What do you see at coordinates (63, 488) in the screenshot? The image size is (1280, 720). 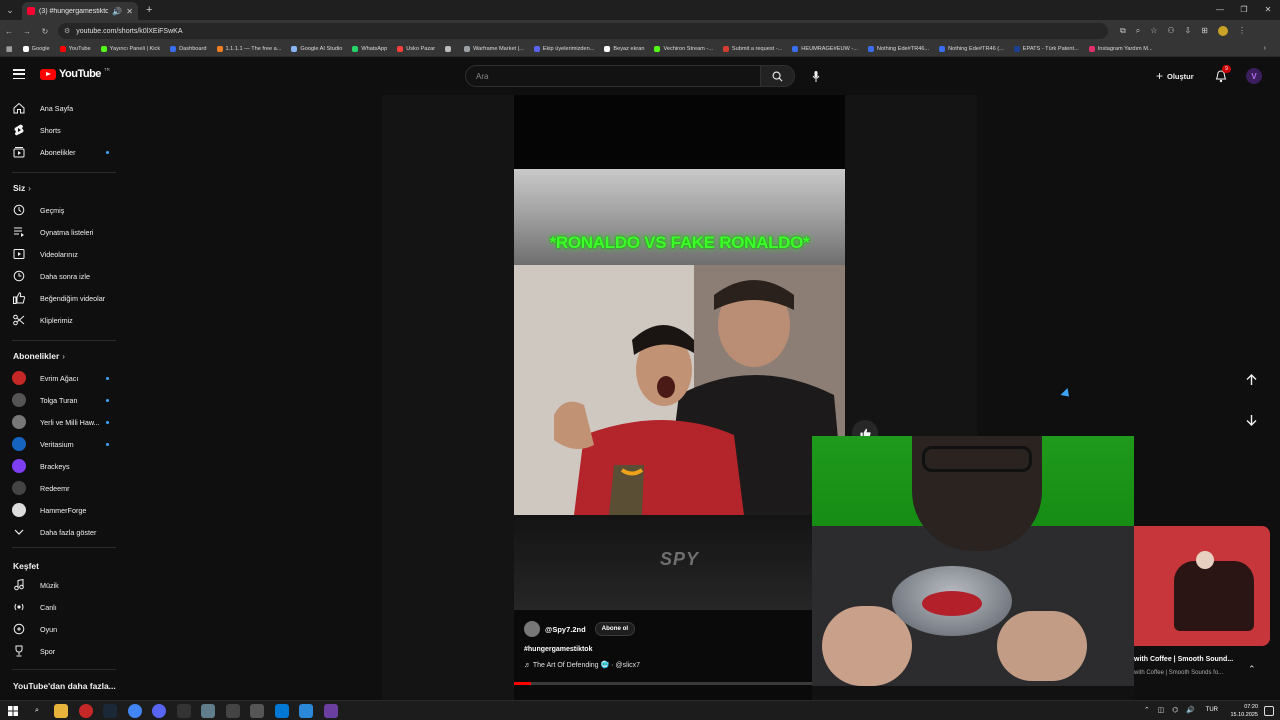 I see `sidebar-item: Redeemr` at bounding box center [63, 488].